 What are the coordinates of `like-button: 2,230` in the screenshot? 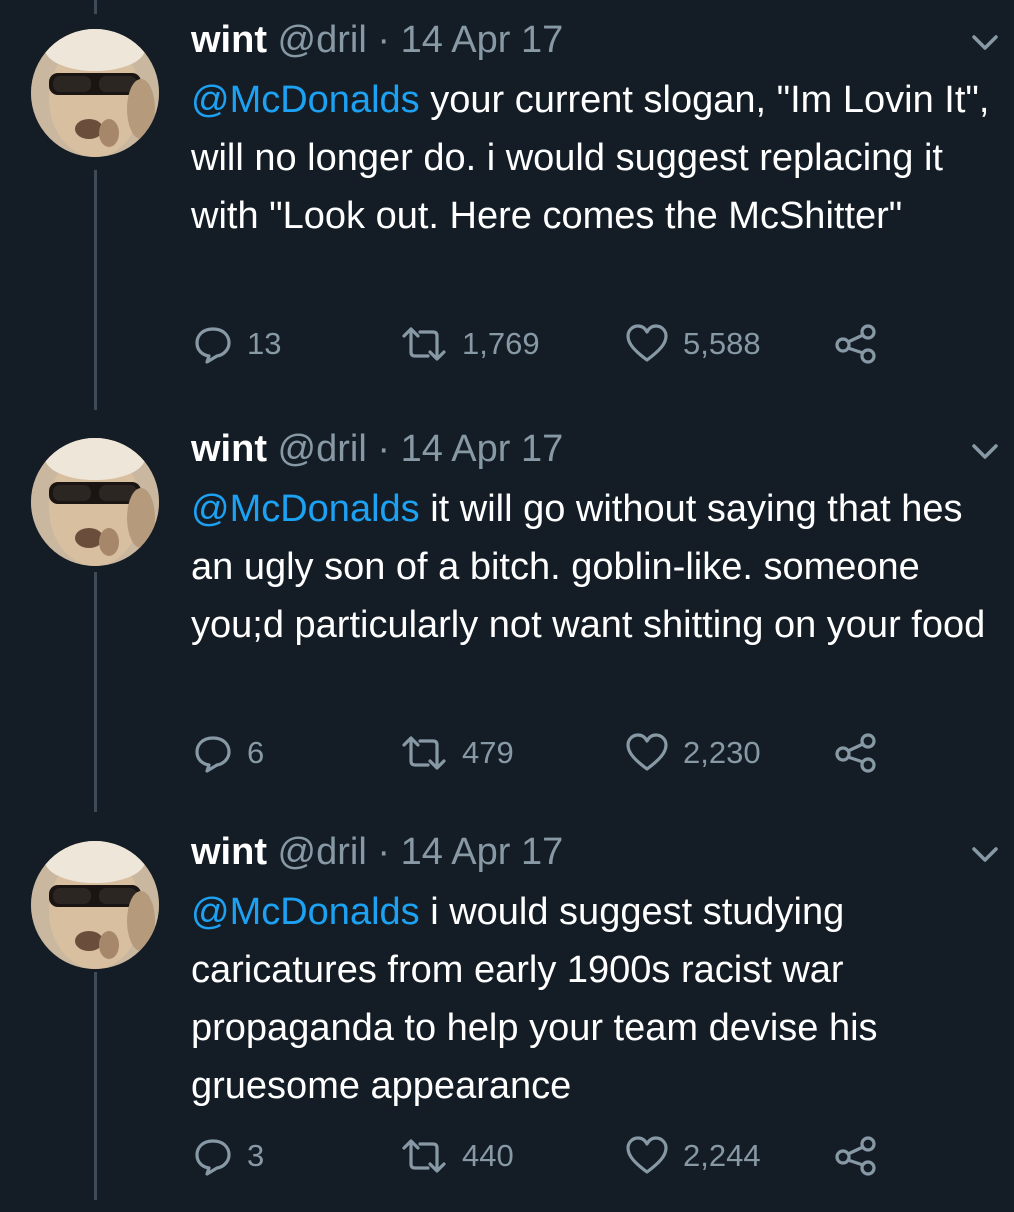 It's located at (693, 753).